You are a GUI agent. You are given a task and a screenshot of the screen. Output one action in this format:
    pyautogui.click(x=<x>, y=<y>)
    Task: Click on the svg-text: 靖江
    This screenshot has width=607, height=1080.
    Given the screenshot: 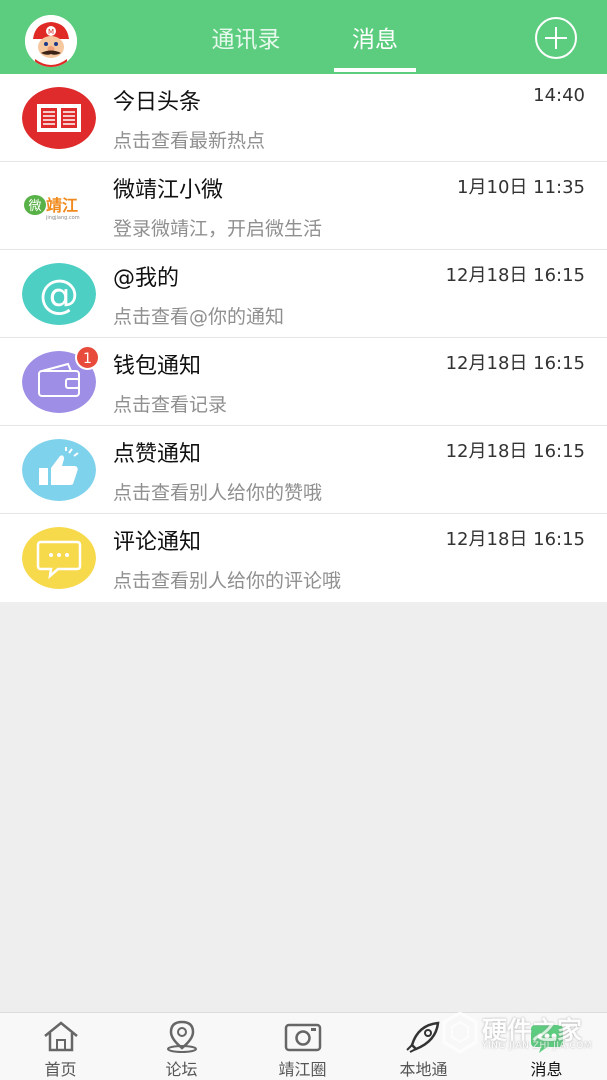 What is the action you would take?
    pyautogui.click(x=62, y=205)
    